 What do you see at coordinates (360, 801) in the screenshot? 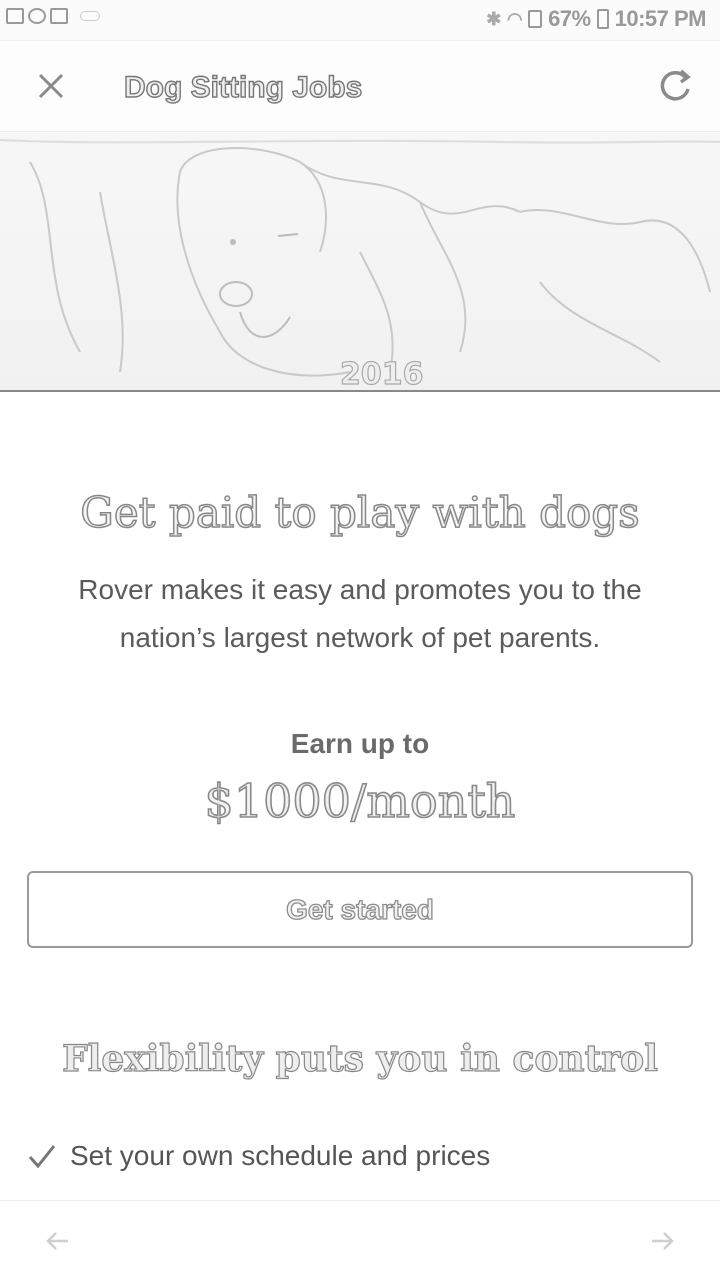
I see `earn-amount: $1000/month` at bounding box center [360, 801].